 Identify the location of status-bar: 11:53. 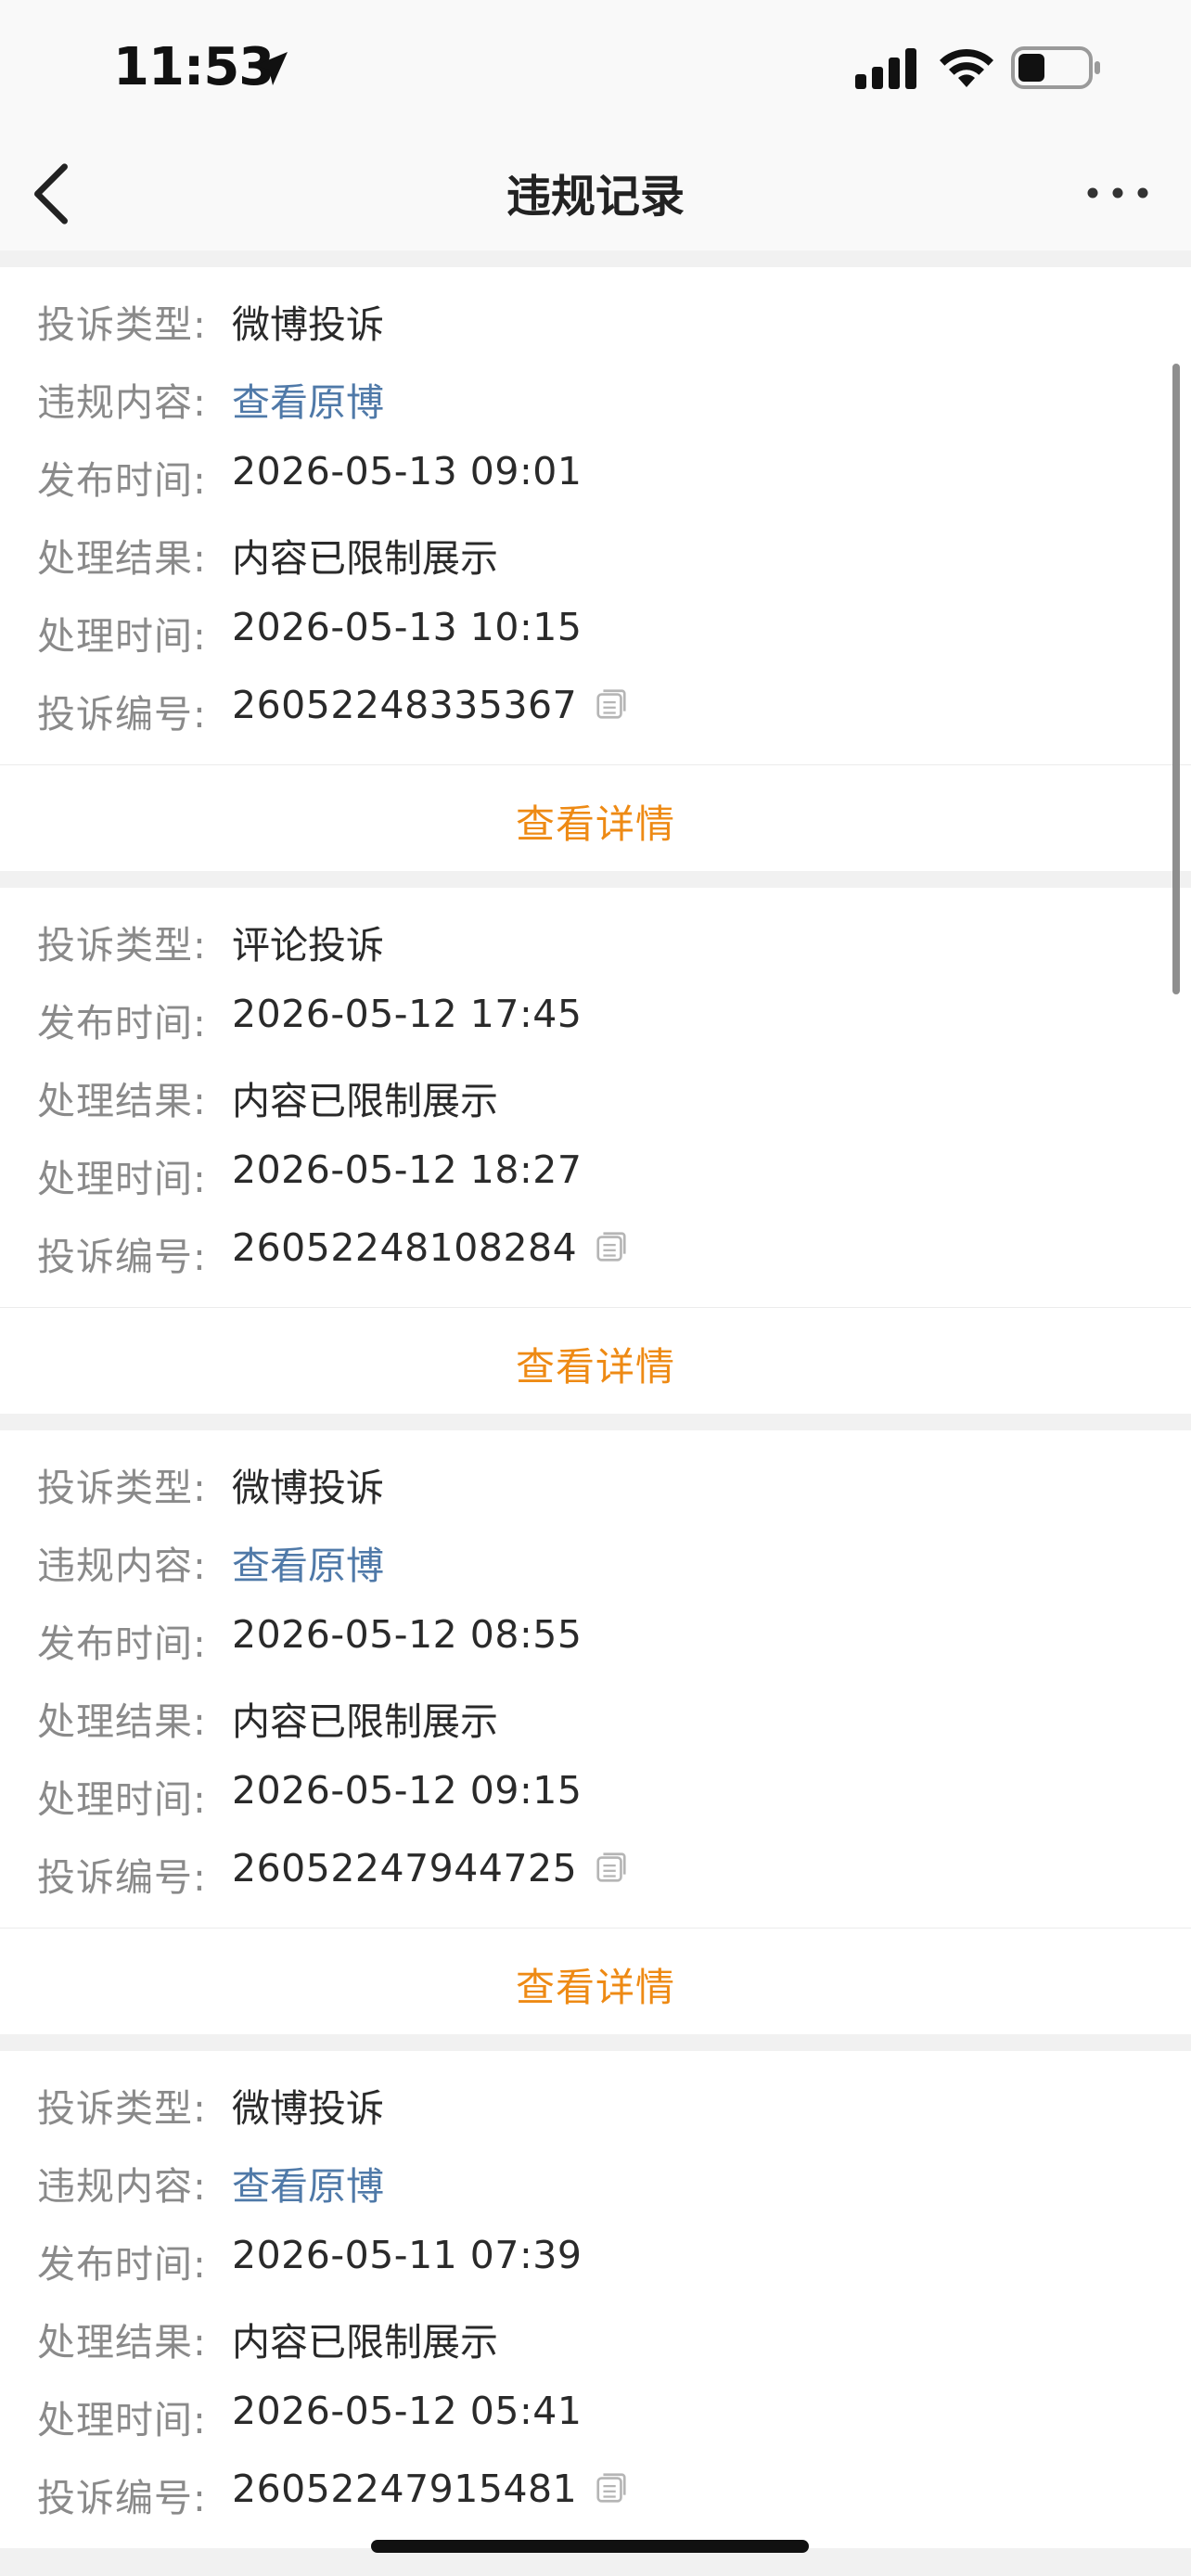
(595, 69).